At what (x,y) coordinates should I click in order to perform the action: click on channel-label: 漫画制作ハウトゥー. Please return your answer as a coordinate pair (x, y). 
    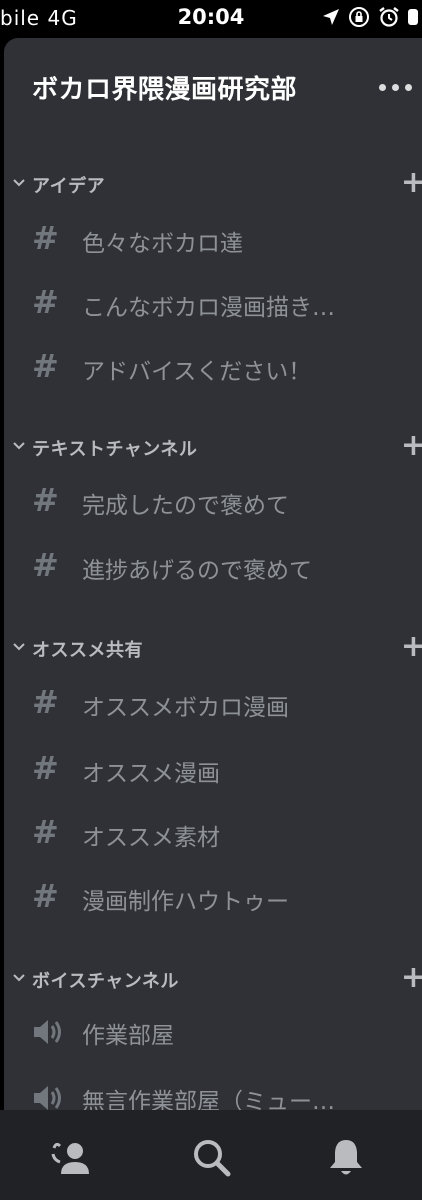
    Looking at the image, I should click on (185, 902).